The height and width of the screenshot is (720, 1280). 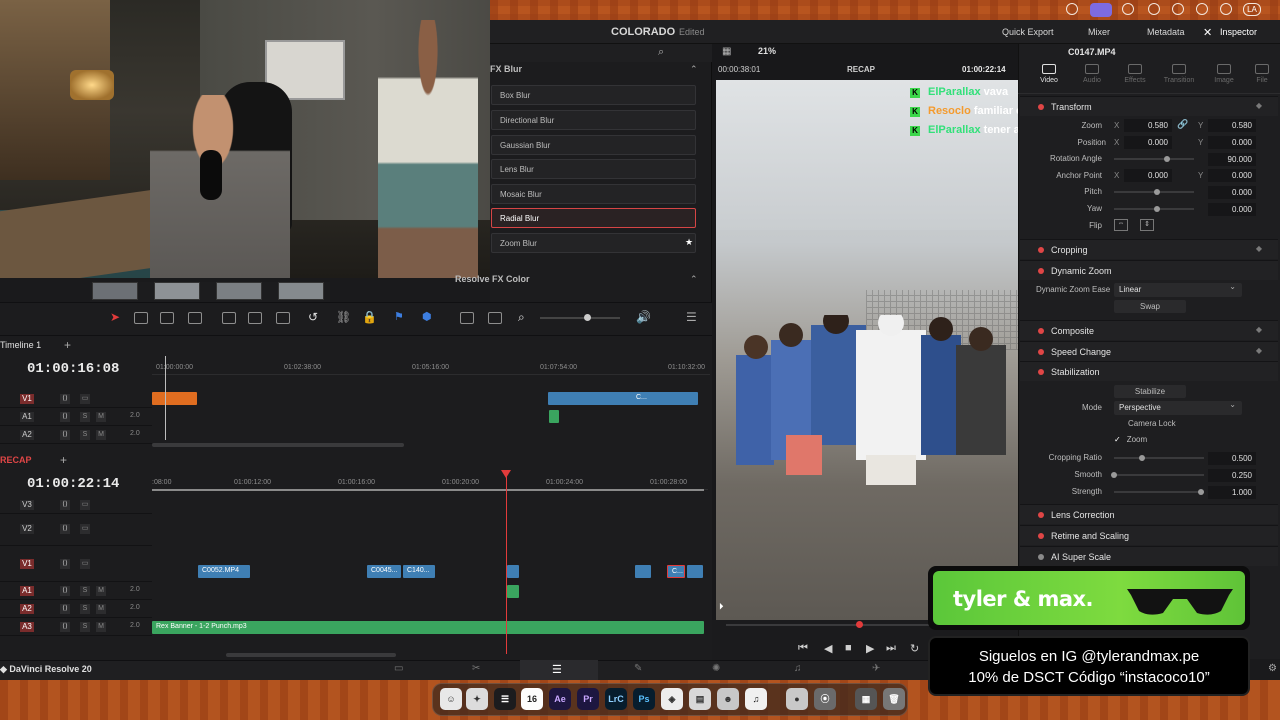 What do you see at coordinates (1232, 209) in the screenshot?
I see `yaw-input: 0.000` at bounding box center [1232, 209].